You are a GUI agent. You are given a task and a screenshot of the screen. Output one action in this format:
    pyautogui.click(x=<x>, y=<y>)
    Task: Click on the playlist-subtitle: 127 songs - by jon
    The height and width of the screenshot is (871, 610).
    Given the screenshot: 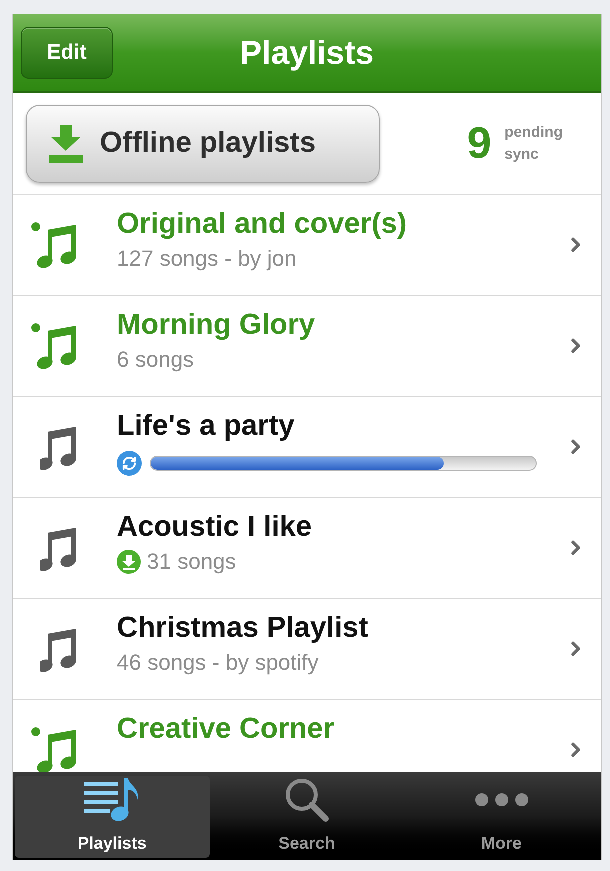 What is the action you would take?
    pyautogui.click(x=207, y=259)
    